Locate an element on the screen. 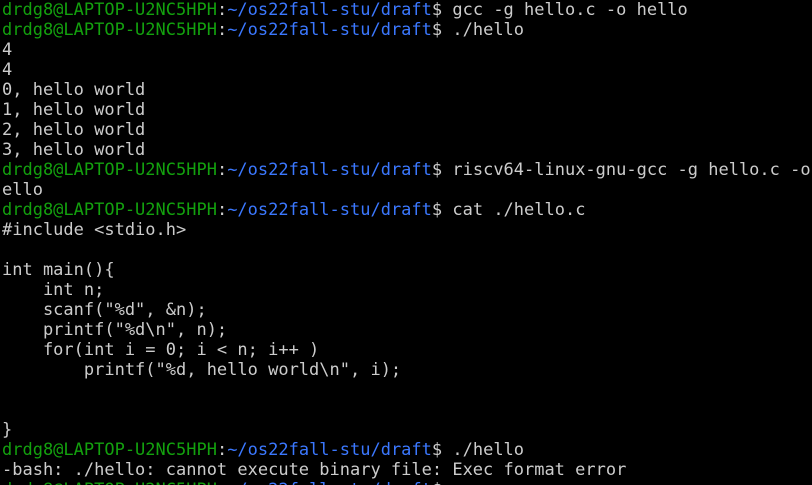  output-line: int main(){ is located at coordinates (58, 270).